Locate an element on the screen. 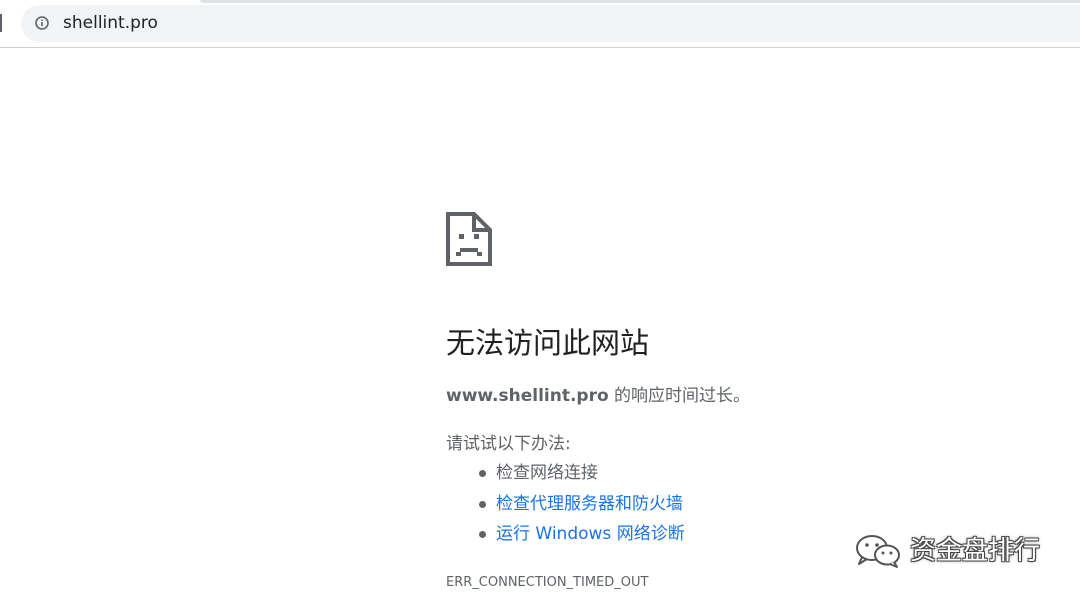 Image resolution: width=1080 pixels, height=599 pixels. watermark-text: 资金盘排行 is located at coordinates (975, 551).